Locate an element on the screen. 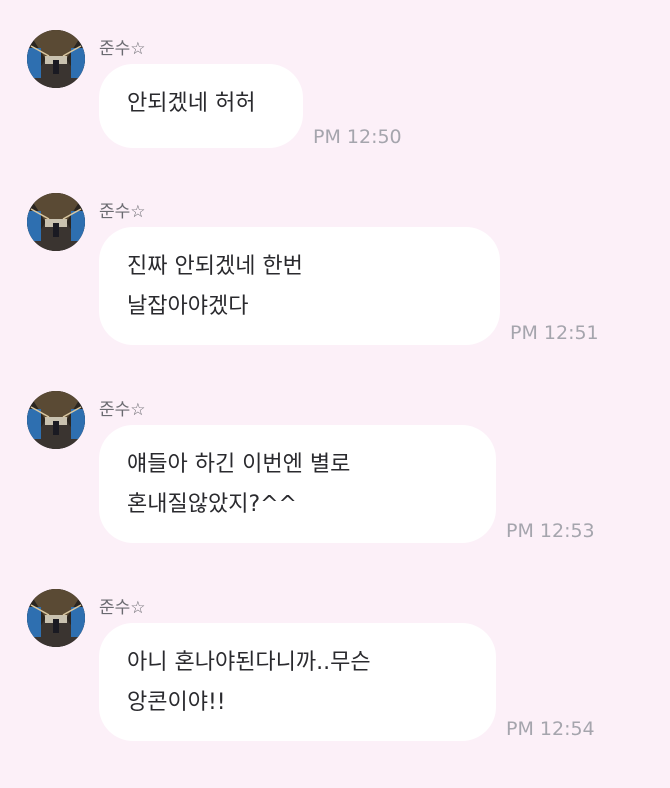 Image resolution: width=670 pixels, height=788 pixels. message-time: PM 12:53 is located at coordinates (550, 531).